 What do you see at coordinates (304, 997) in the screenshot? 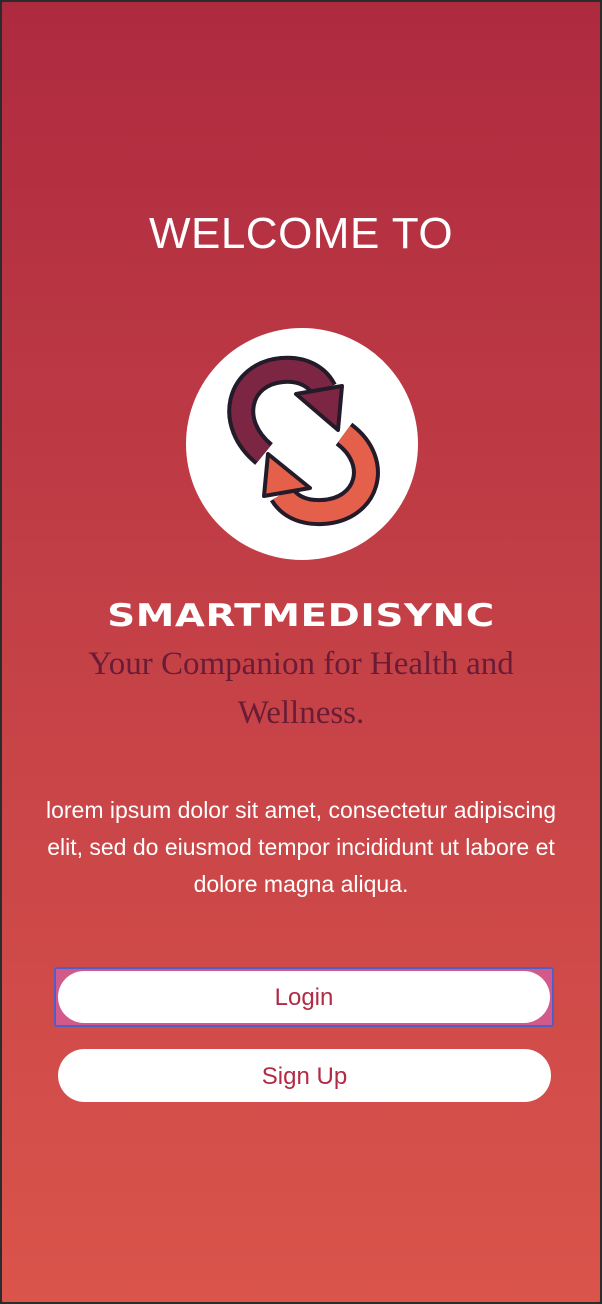
I see `login-button: Login` at bounding box center [304, 997].